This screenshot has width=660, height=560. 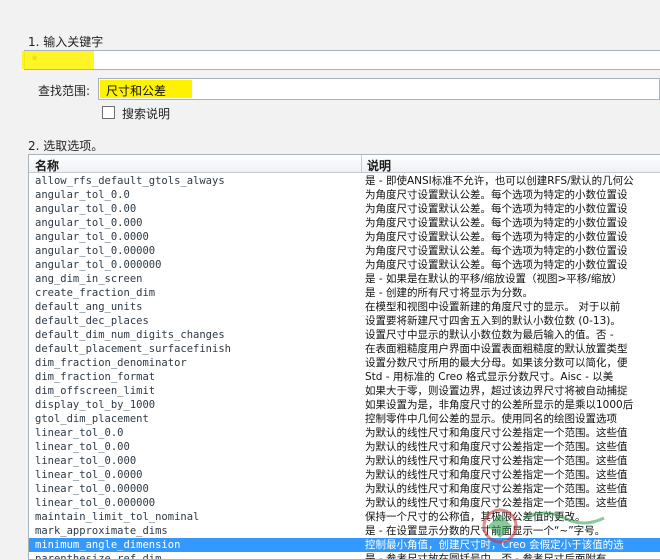 What do you see at coordinates (92, 489) in the screenshot?
I see `option-name: linear_tol_0.00000` at bounding box center [92, 489].